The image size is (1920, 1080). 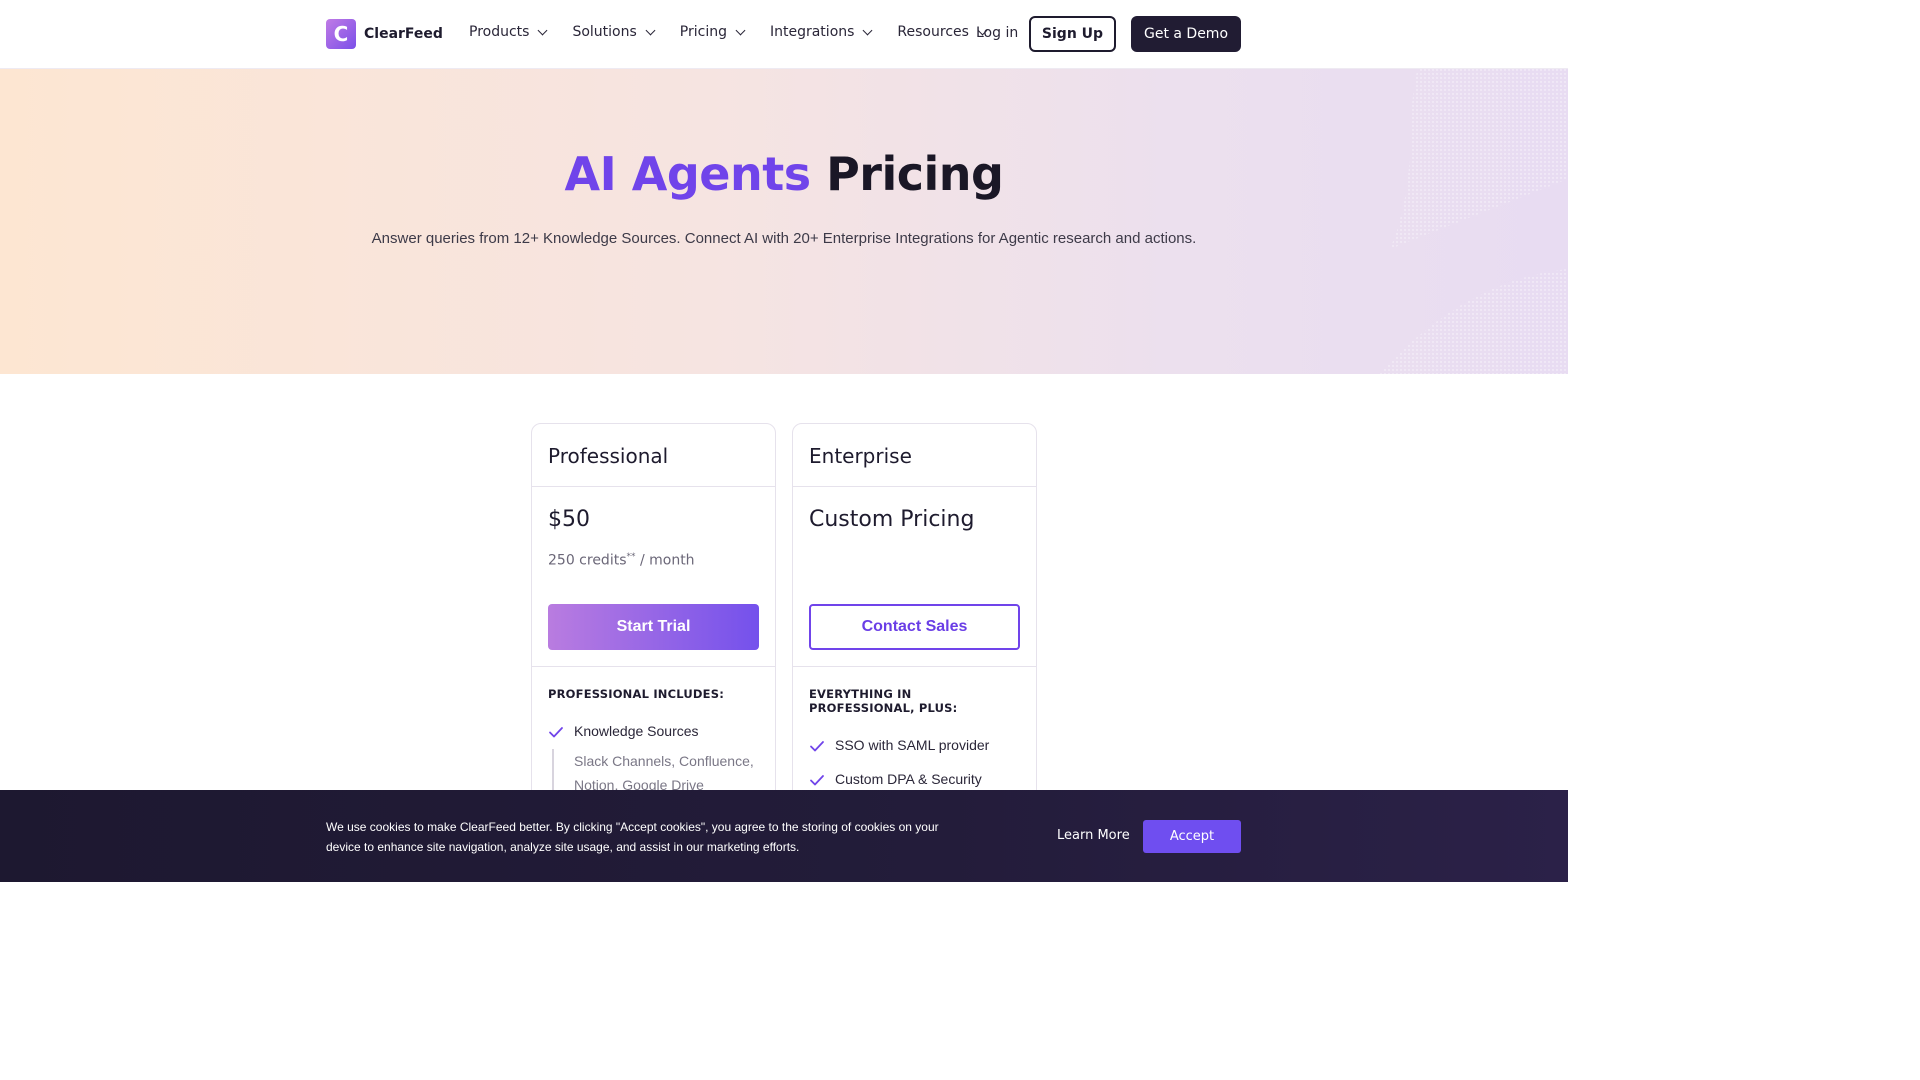 I want to click on login-link: Log in, so click(x=997, y=33).